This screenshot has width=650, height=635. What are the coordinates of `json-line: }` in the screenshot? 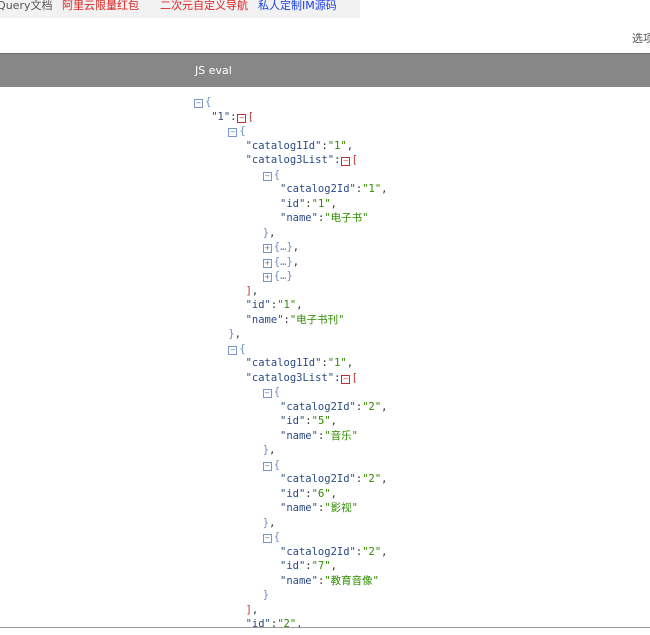 It's located at (266, 595).